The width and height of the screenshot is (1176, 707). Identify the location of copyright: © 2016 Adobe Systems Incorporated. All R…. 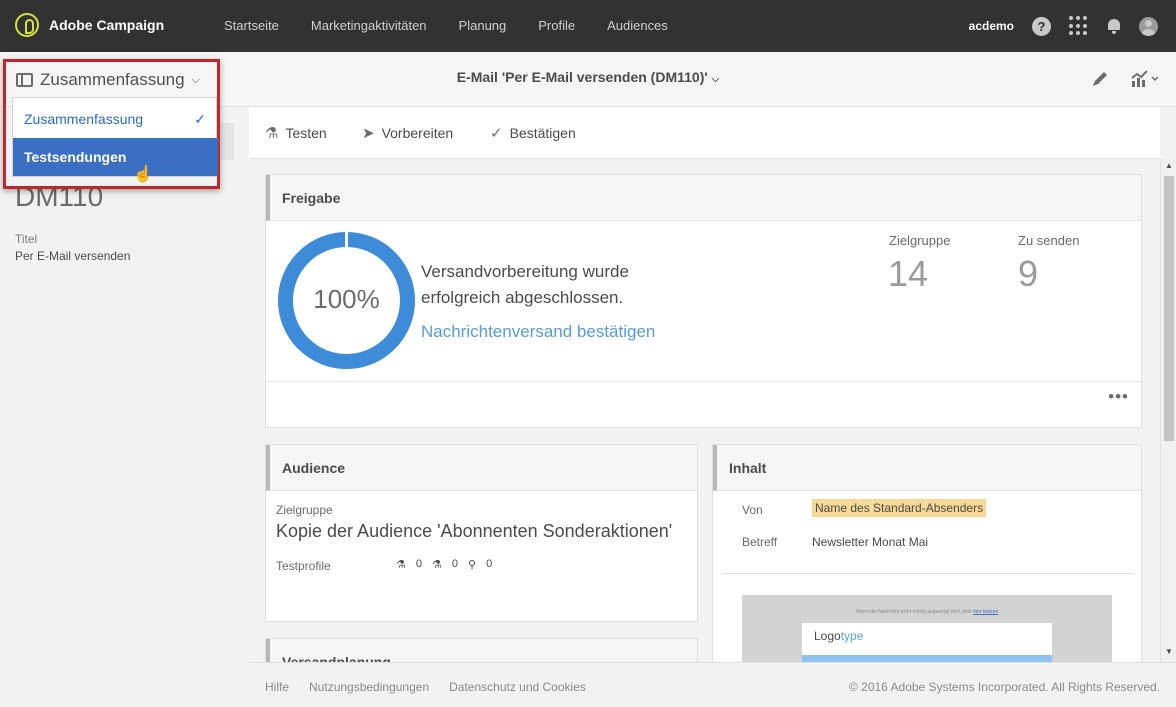
(1004, 687).